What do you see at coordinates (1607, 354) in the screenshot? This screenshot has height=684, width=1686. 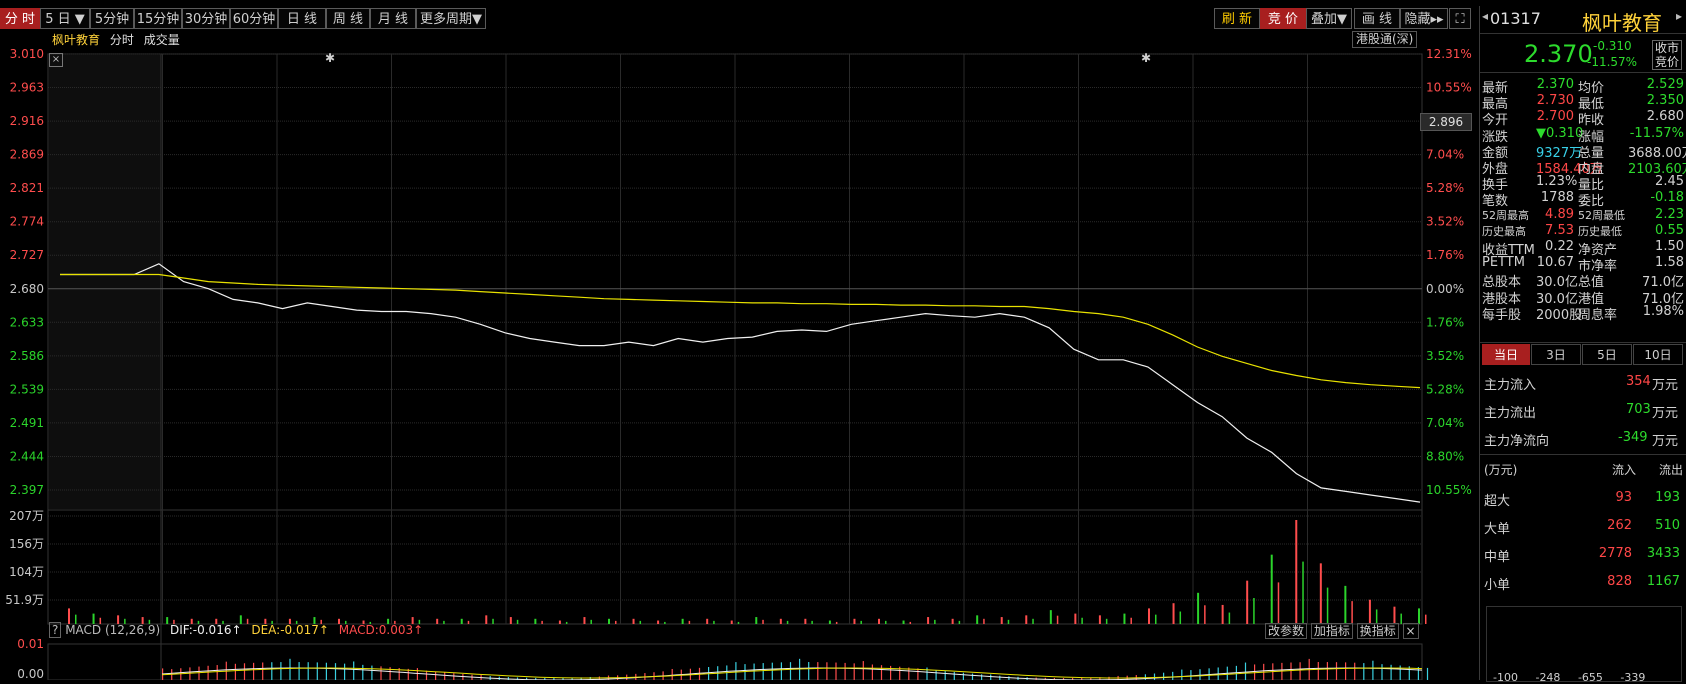 I see `flow-tab-5day: 5日` at bounding box center [1607, 354].